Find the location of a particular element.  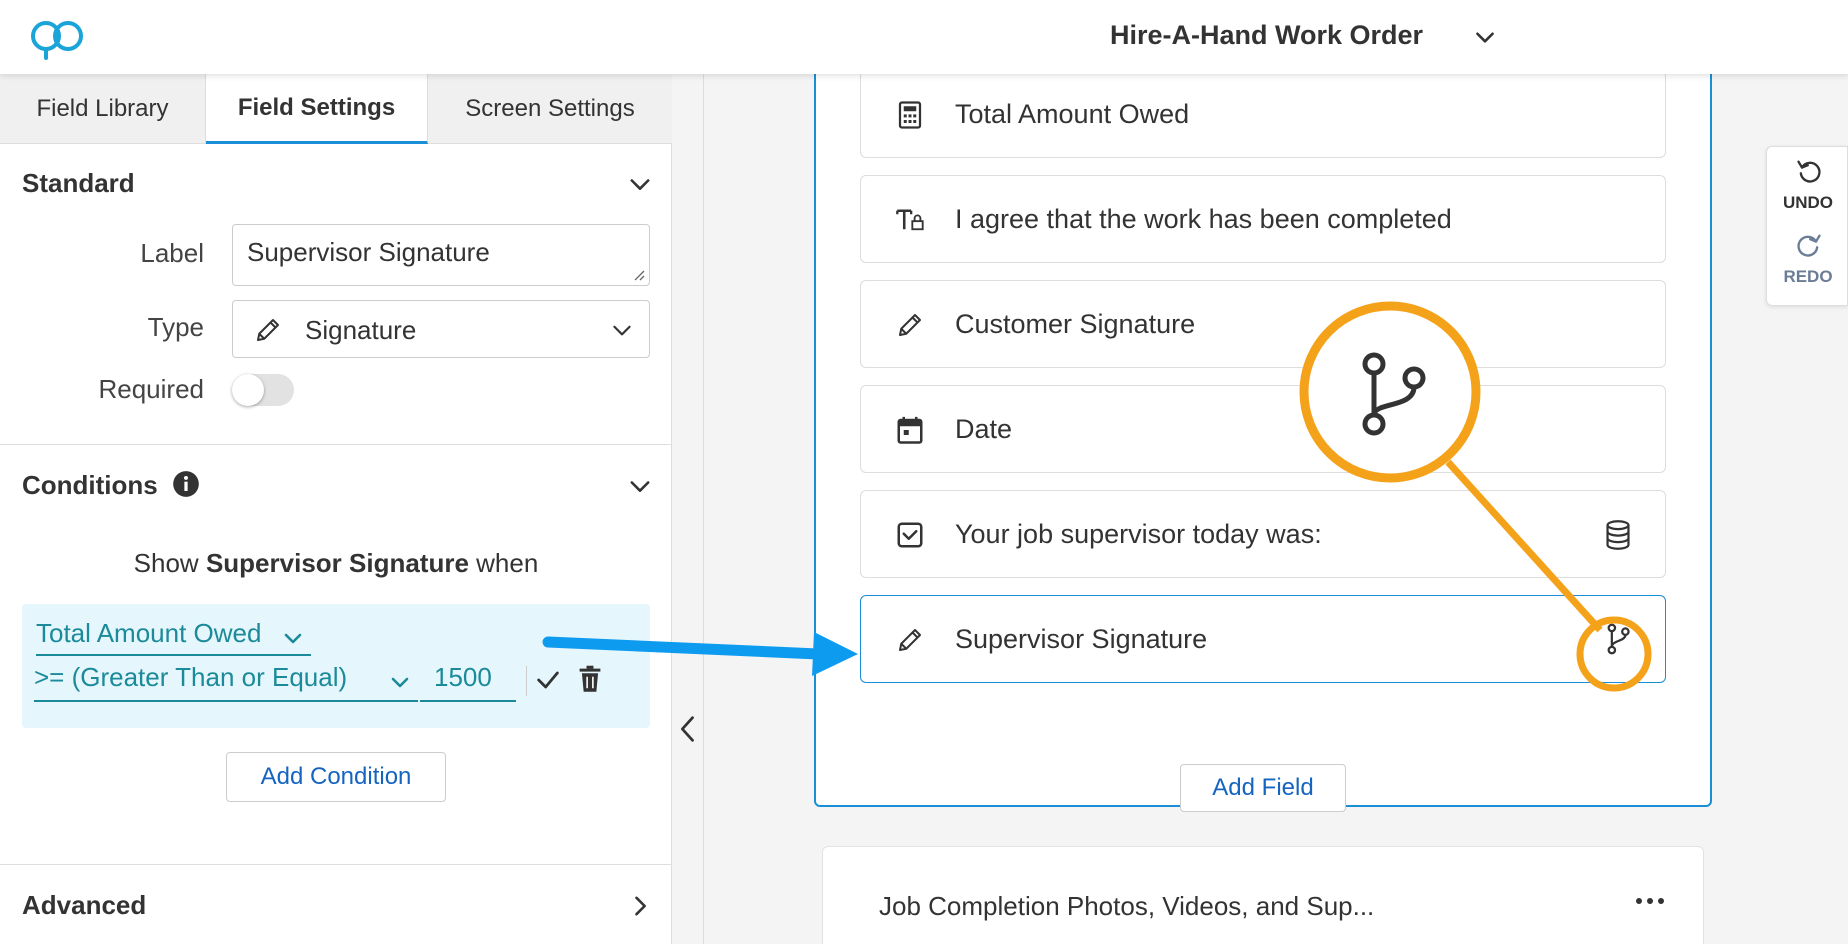

check-icon is located at coordinates (548, 680).